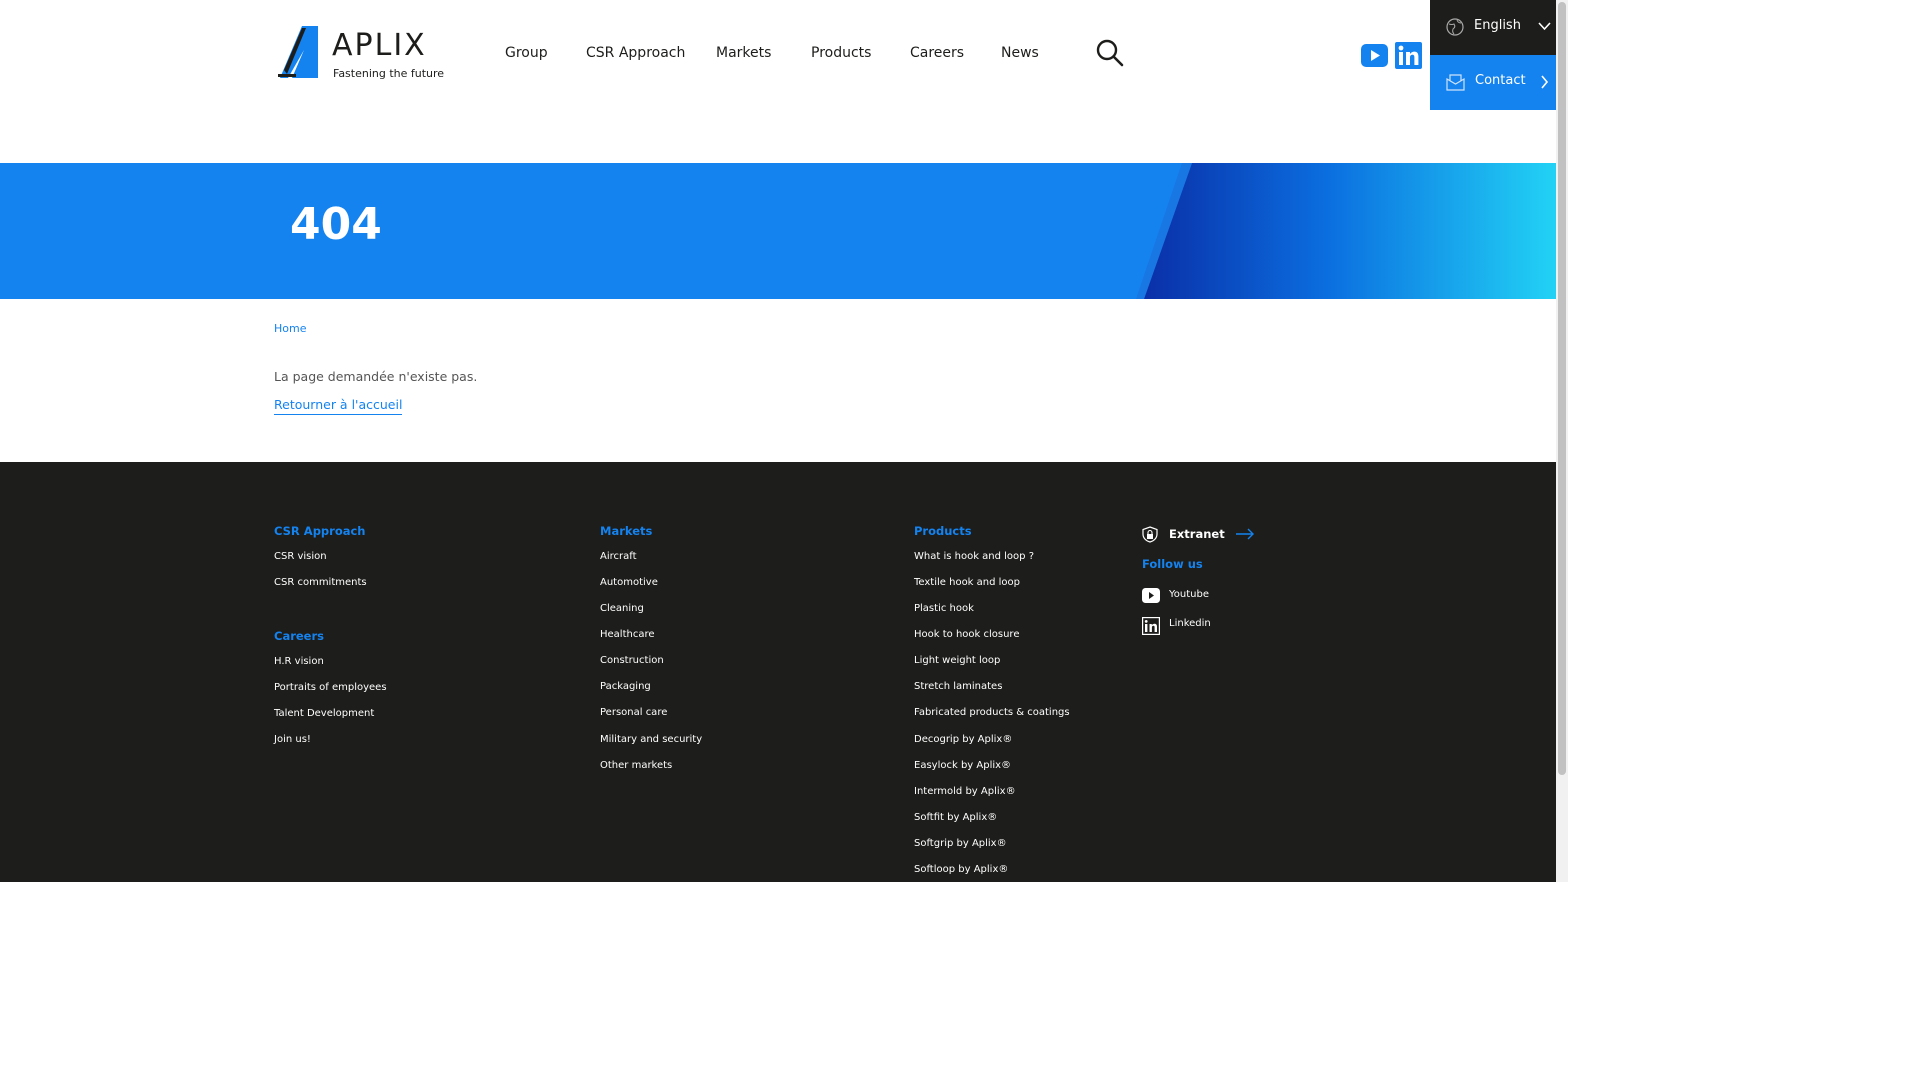 This screenshot has height=1080, width=1920. Describe the element at coordinates (1545, 82) in the screenshot. I see `chevron-right-icon` at that location.